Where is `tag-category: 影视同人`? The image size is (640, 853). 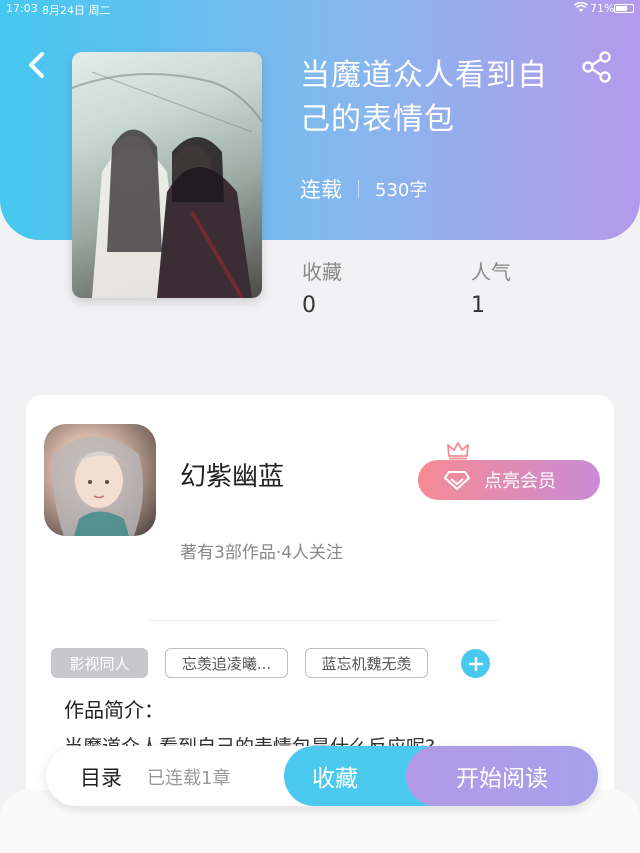
tag-category: 影视同人 is located at coordinates (99, 663).